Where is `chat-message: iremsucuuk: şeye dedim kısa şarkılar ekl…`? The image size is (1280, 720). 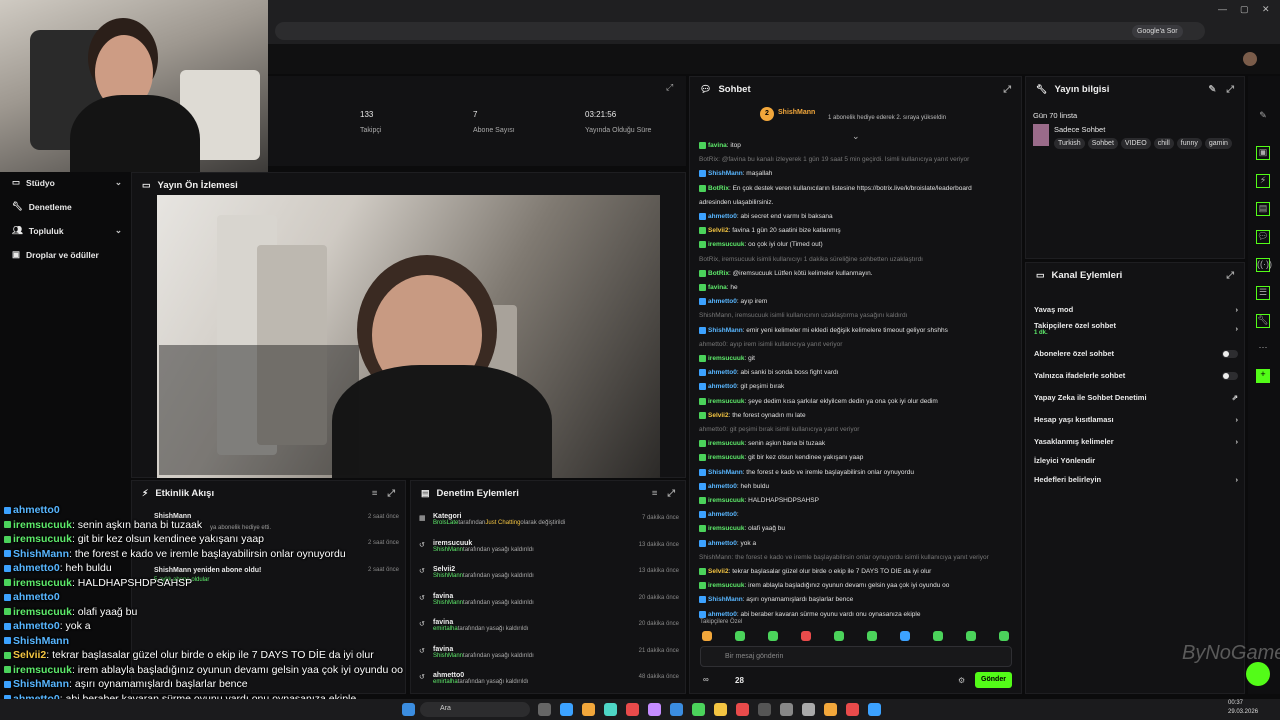 chat-message: iremsucuuk: şeye dedim kısa şarkılar ekl… is located at coordinates (858, 401).